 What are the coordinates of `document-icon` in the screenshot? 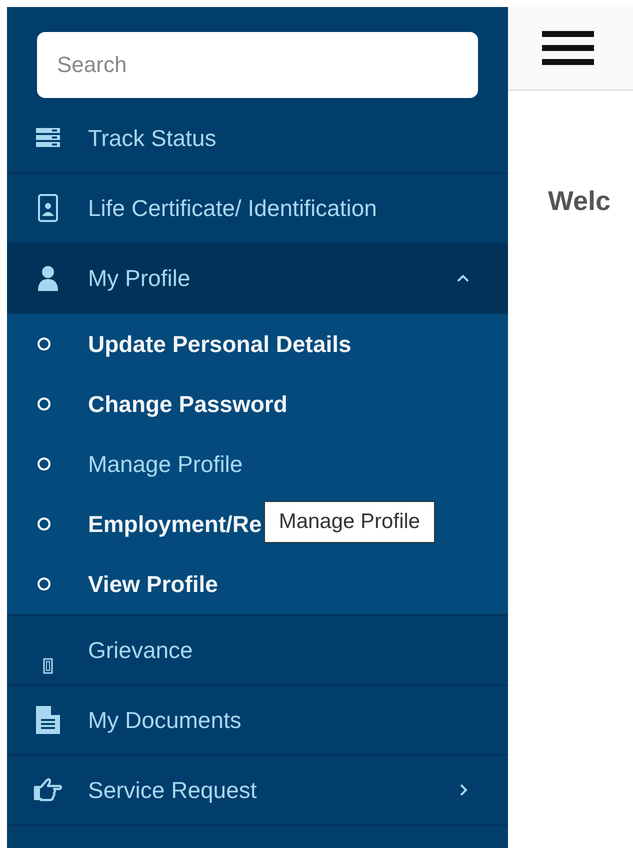 It's located at (48, 720).